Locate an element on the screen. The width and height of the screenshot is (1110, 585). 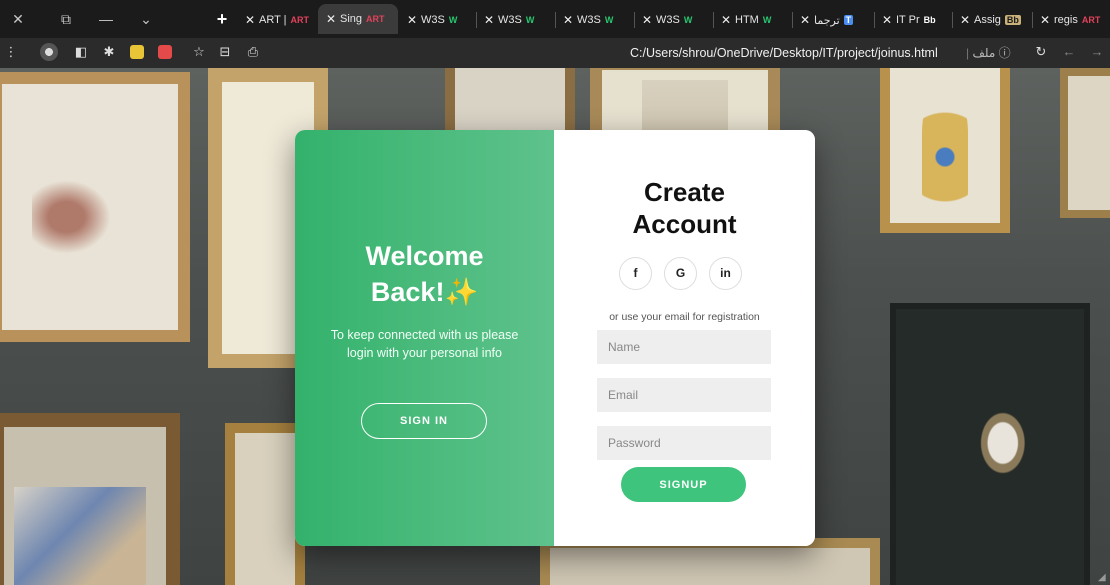
tab-it-project: ✕ IT Pr Bb is located at coordinates (916, 20).